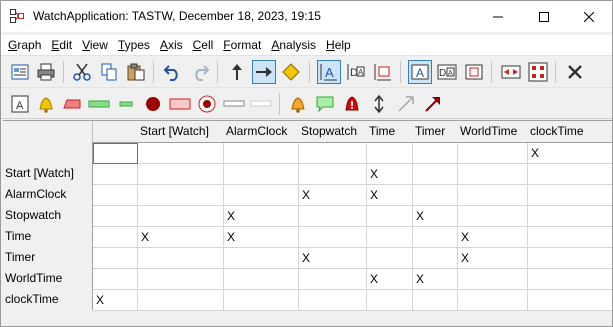 This screenshot has height=327, width=613. Describe the element at coordinates (325, 104) in the screenshot. I see `green-speech-button` at that location.